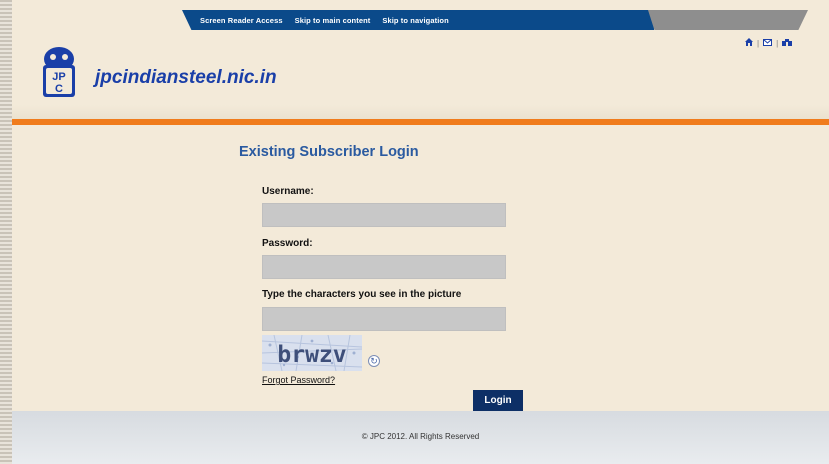 This screenshot has width=829, height=464. I want to click on top-nav-tail, so click(728, 20).